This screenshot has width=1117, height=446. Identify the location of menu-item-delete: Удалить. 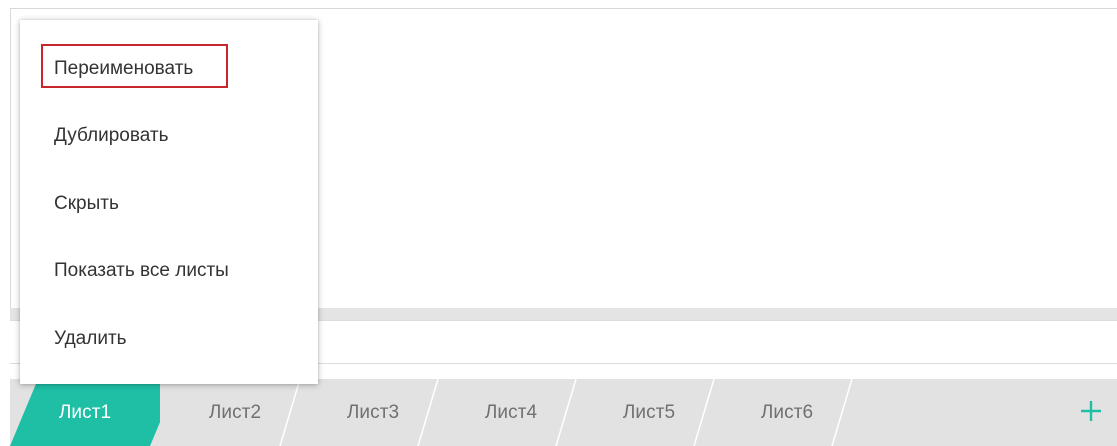
(169, 339).